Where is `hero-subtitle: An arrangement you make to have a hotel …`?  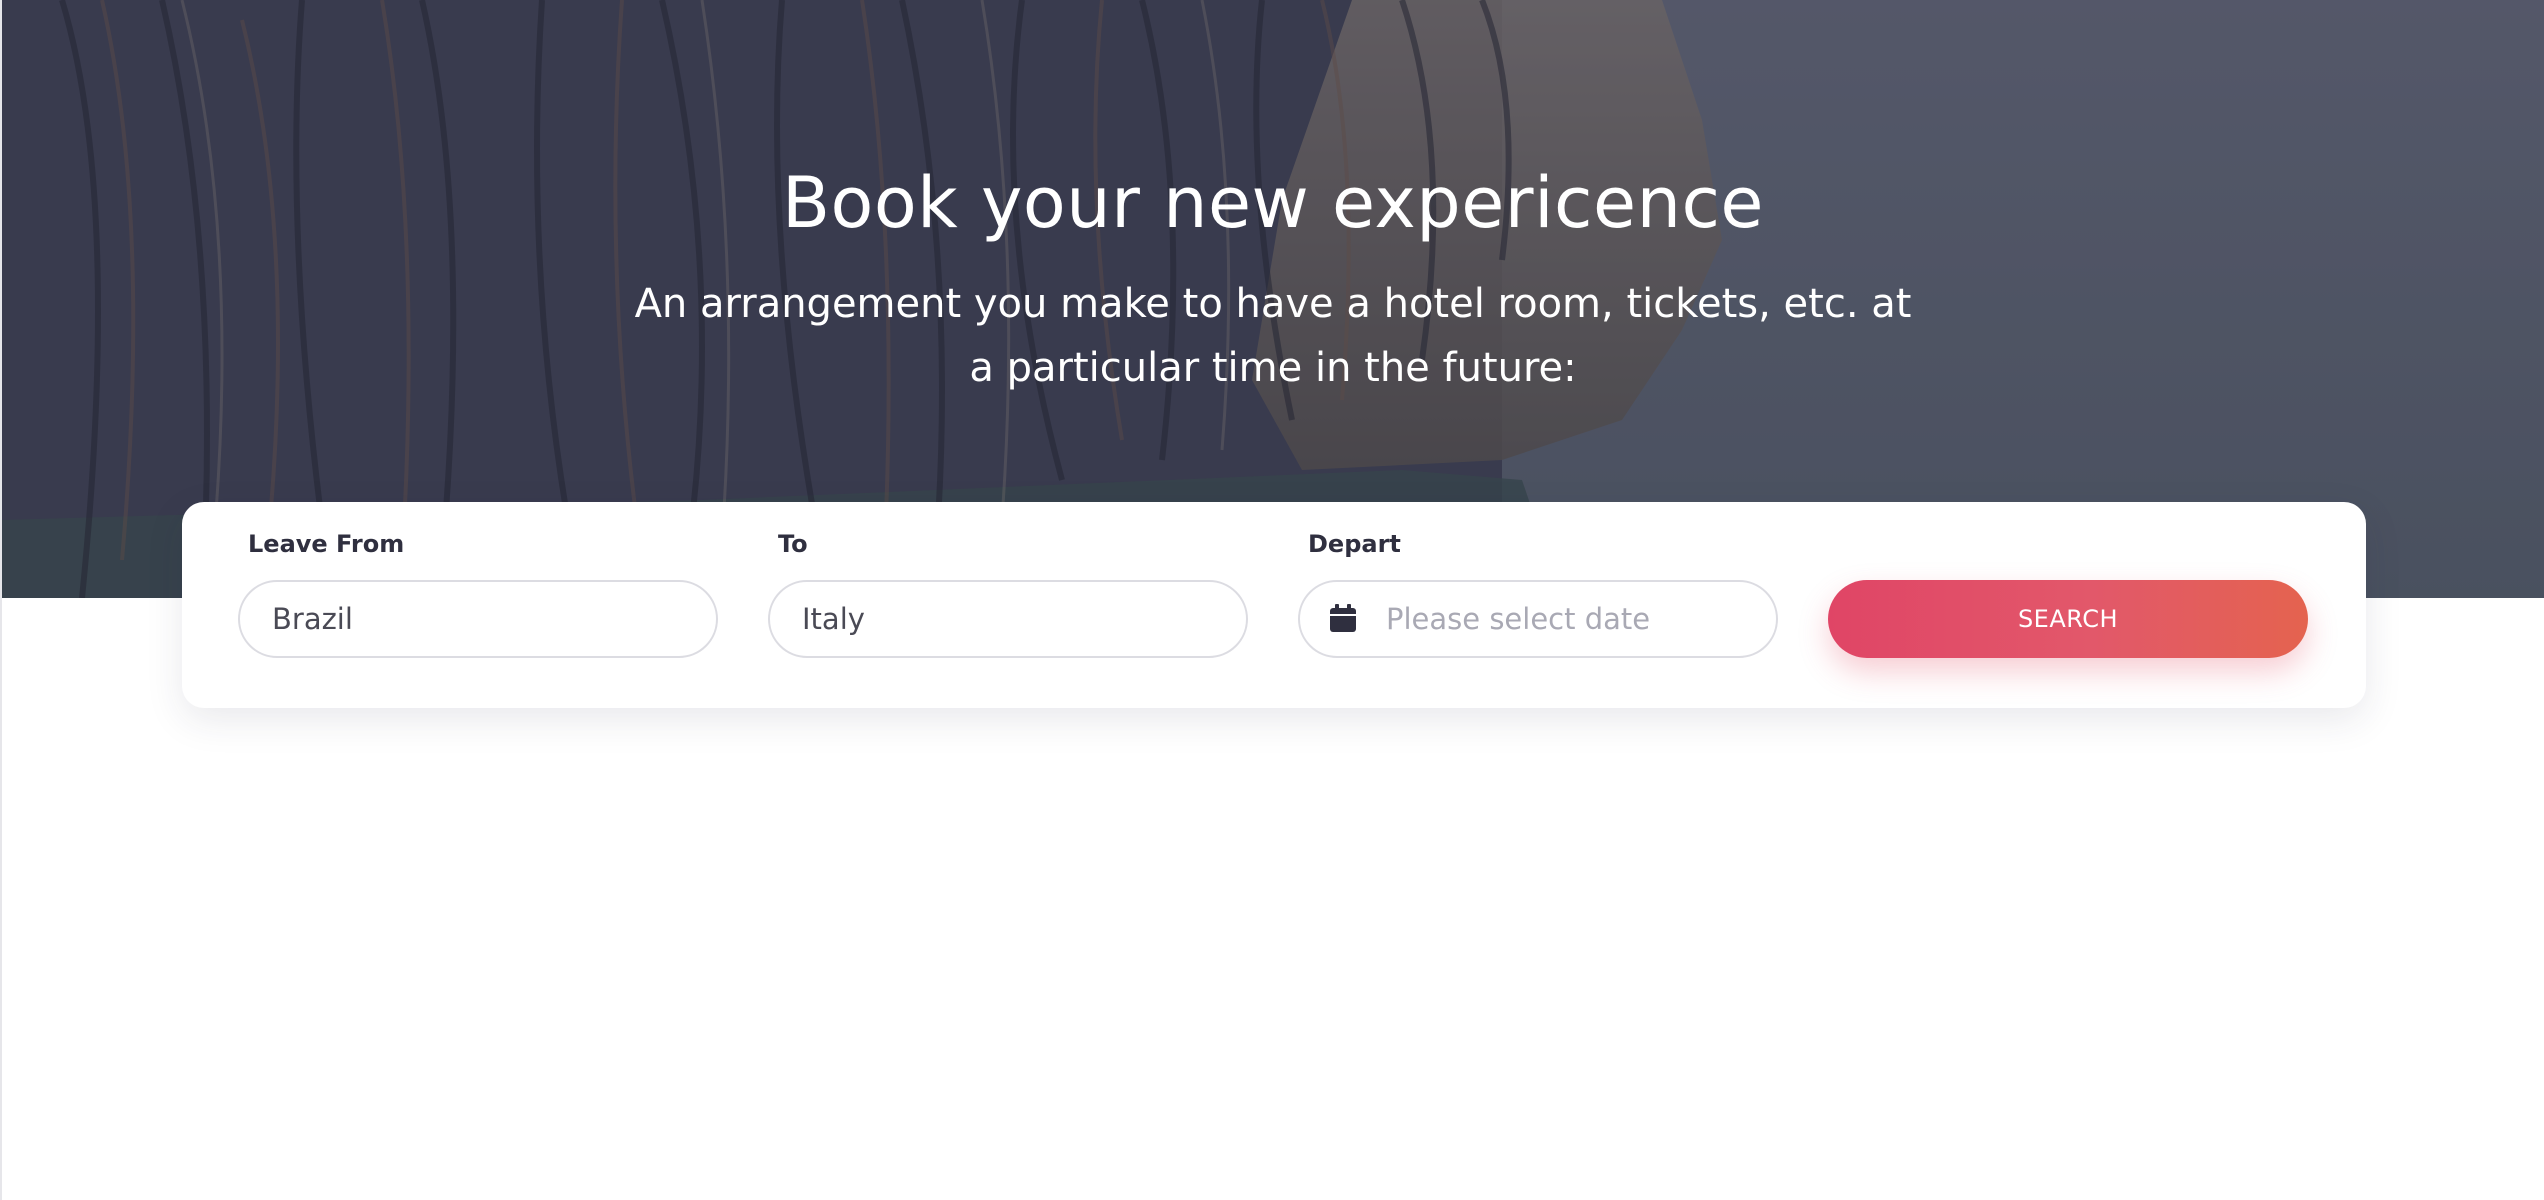
hero-subtitle: An arrangement you make to have a hotel … is located at coordinates (1273, 336).